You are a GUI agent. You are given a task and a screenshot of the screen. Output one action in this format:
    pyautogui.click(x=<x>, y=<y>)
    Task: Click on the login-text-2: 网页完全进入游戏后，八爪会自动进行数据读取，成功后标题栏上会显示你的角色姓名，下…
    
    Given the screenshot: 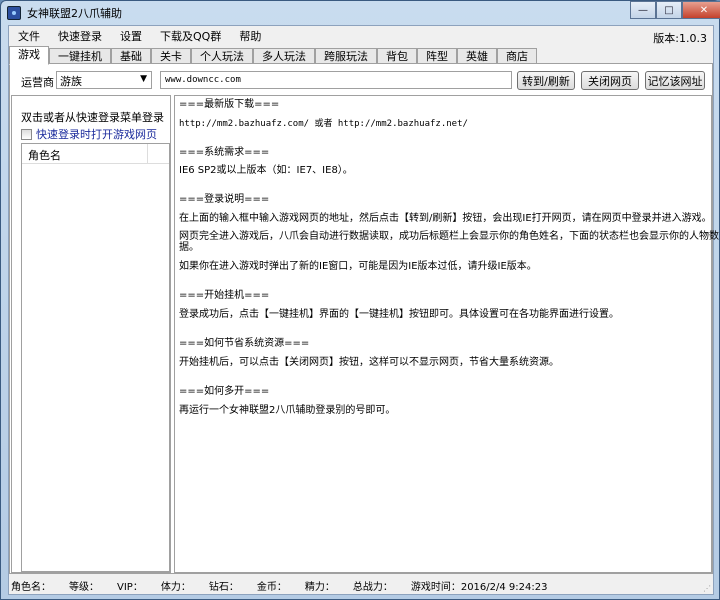 What is the action you would take?
    pyautogui.click(x=449, y=236)
    